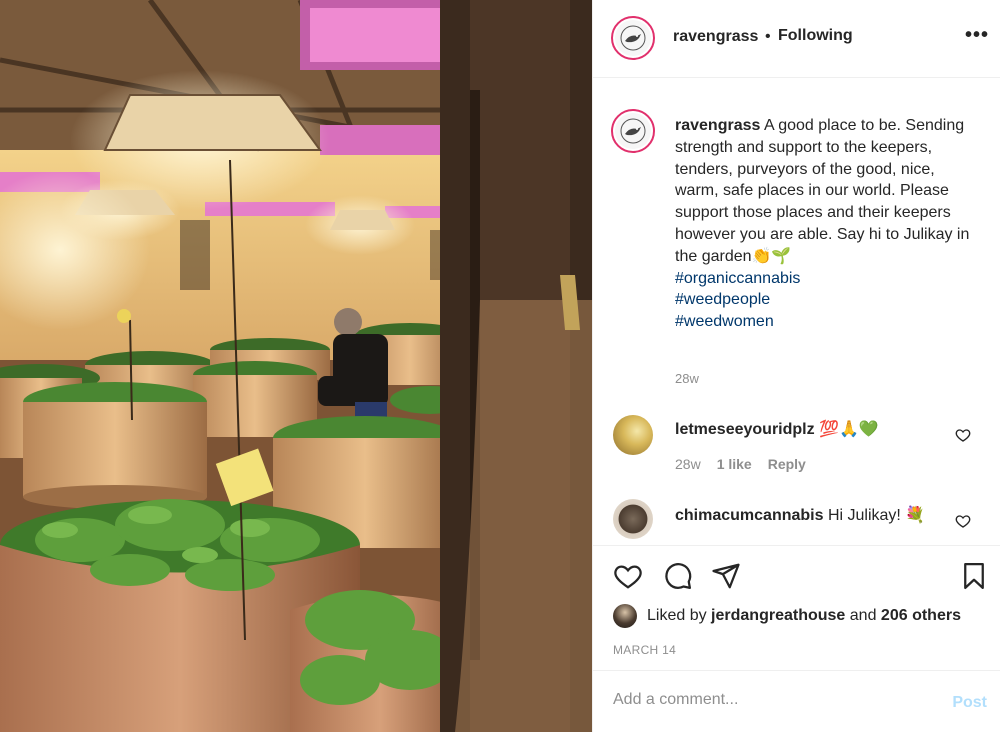 This screenshot has width=1000, height=732. Describe the element at coordinates (815, 36) in the screenshot. I see `following-button: Following` at that location.